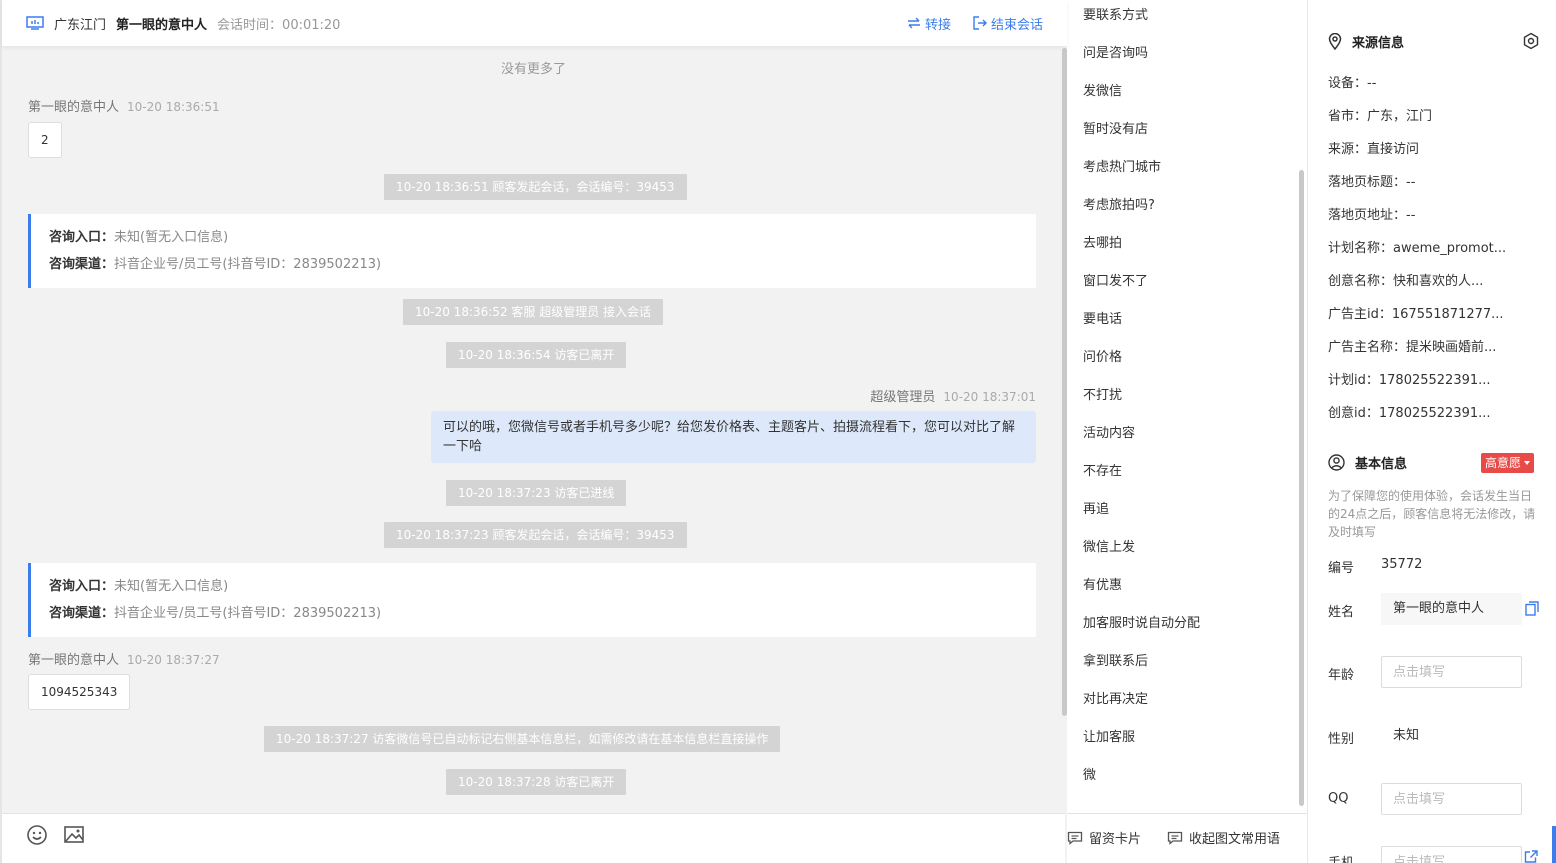  What do you see at coordinates (35, 23) in the screenshot?
I see `monitor-icon` at bounding box center [35, 23].